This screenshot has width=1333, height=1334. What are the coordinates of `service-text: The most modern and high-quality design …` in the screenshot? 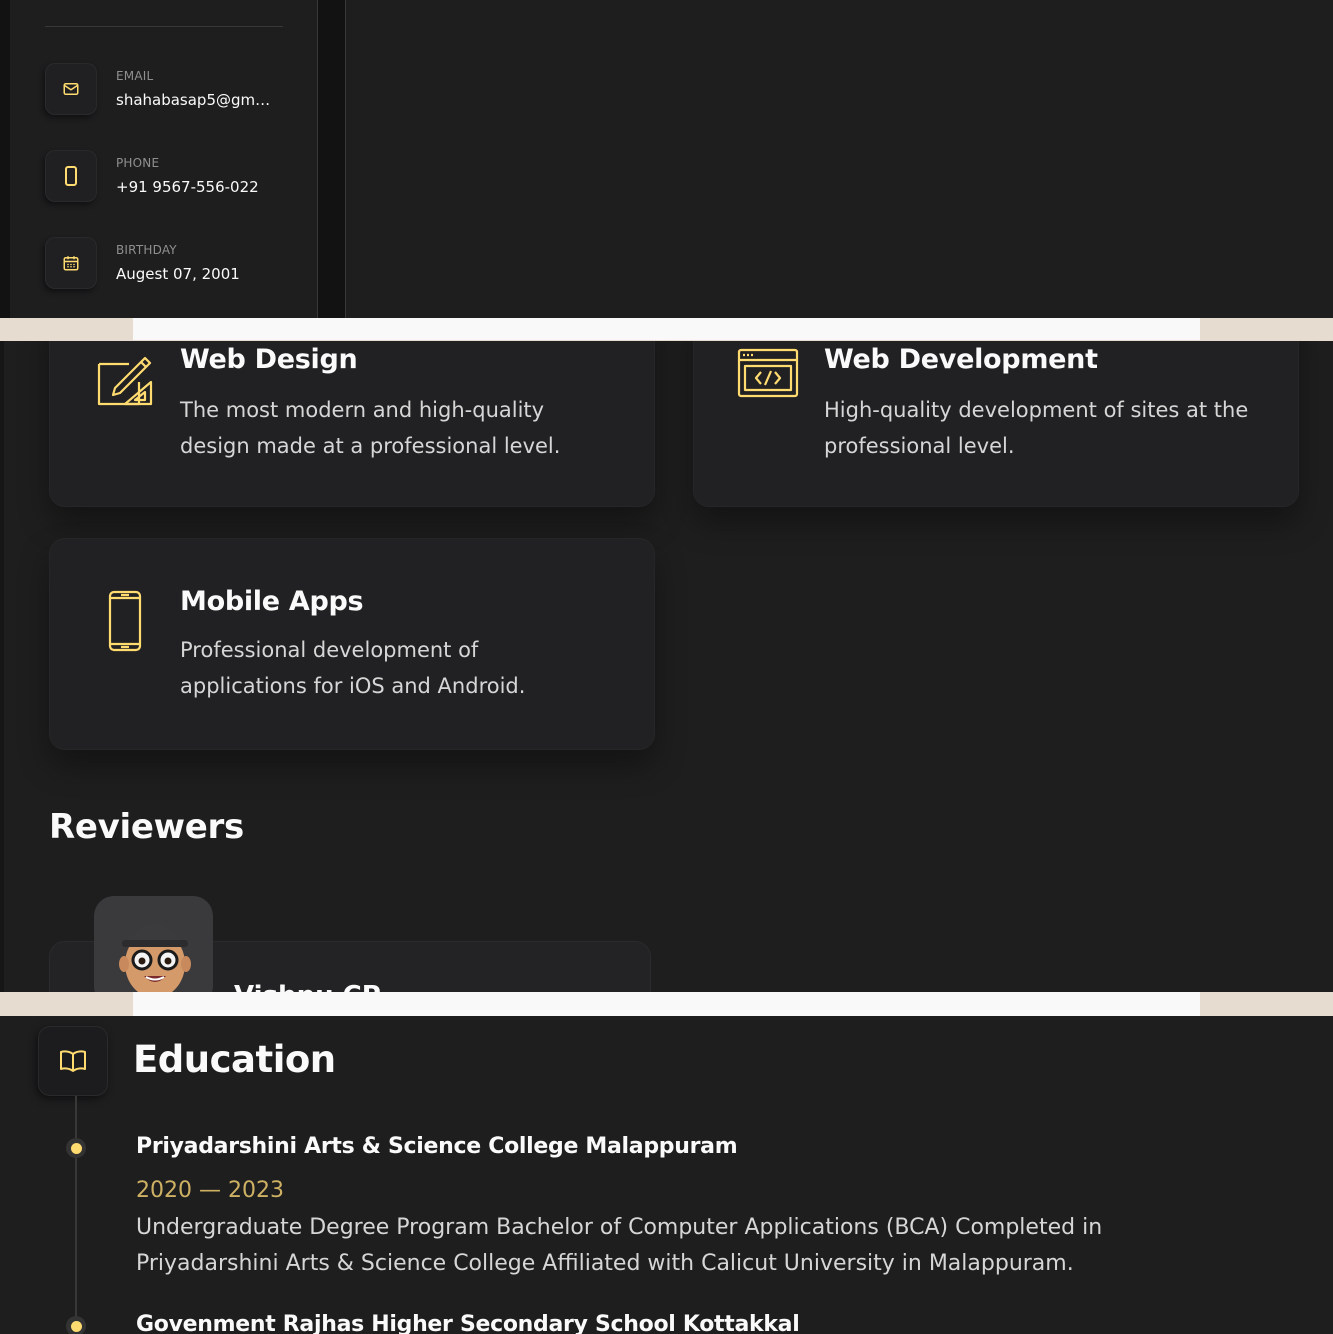 It's located at (370, 428).